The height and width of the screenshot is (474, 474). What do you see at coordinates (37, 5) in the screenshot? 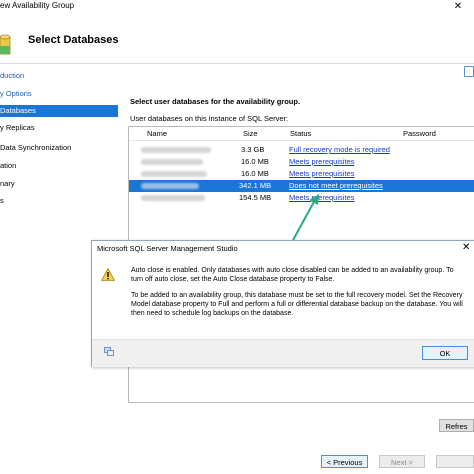
I see `window-title: ew Availability Group` at bounding box center [37, 5].